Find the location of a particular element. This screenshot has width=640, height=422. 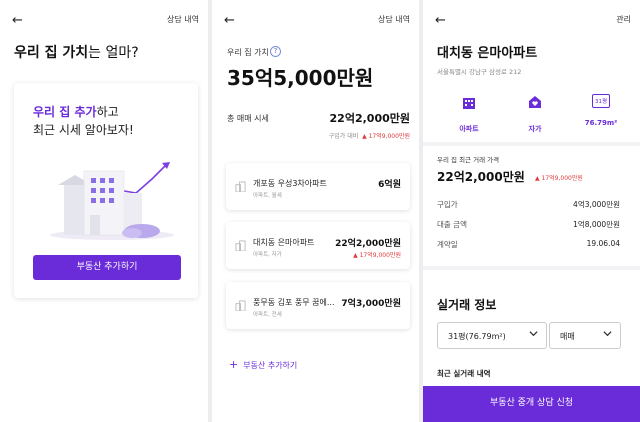

add-property-link: + 부동산 추가하기 is located at coordinates (263, 364).